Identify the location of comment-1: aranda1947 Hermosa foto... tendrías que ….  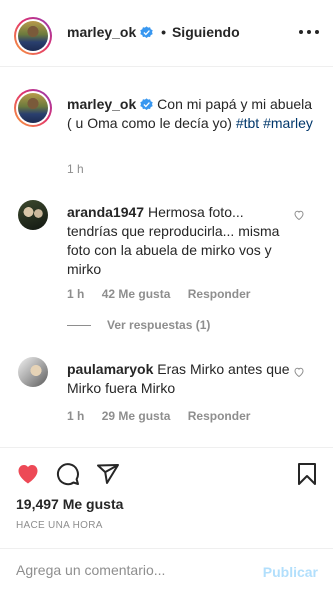
(182, 241).